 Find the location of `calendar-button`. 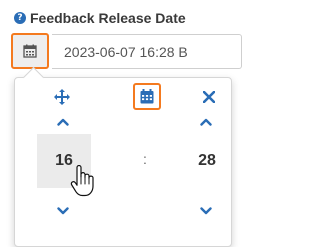

calendar-button is located at coordinates (30, 51).